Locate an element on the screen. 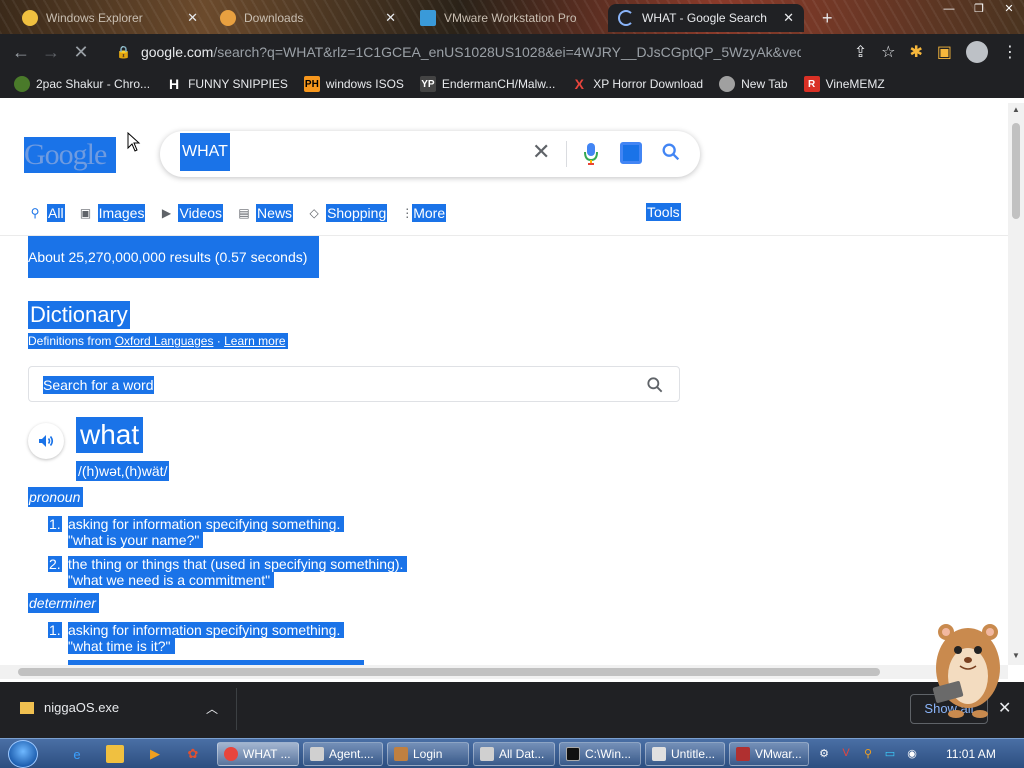 Image resolution: width=1024 pixels, height=768 pixels. tab-all: ⚲ All is located at coordinates (46, 213).